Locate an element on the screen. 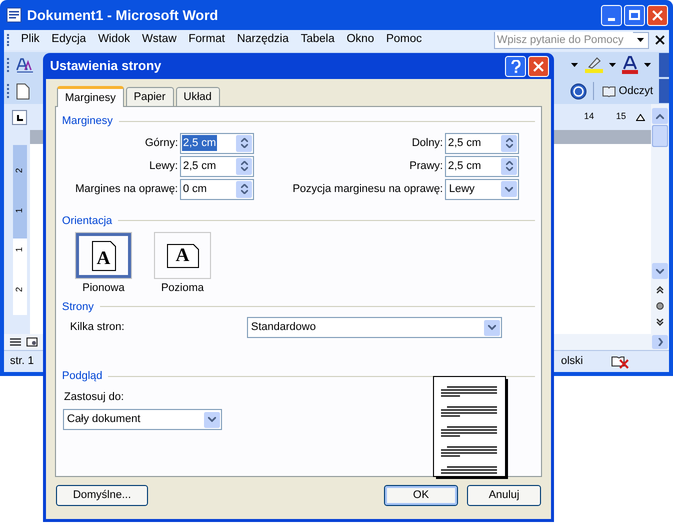  minimize-button is located at coordinates (611, 15).